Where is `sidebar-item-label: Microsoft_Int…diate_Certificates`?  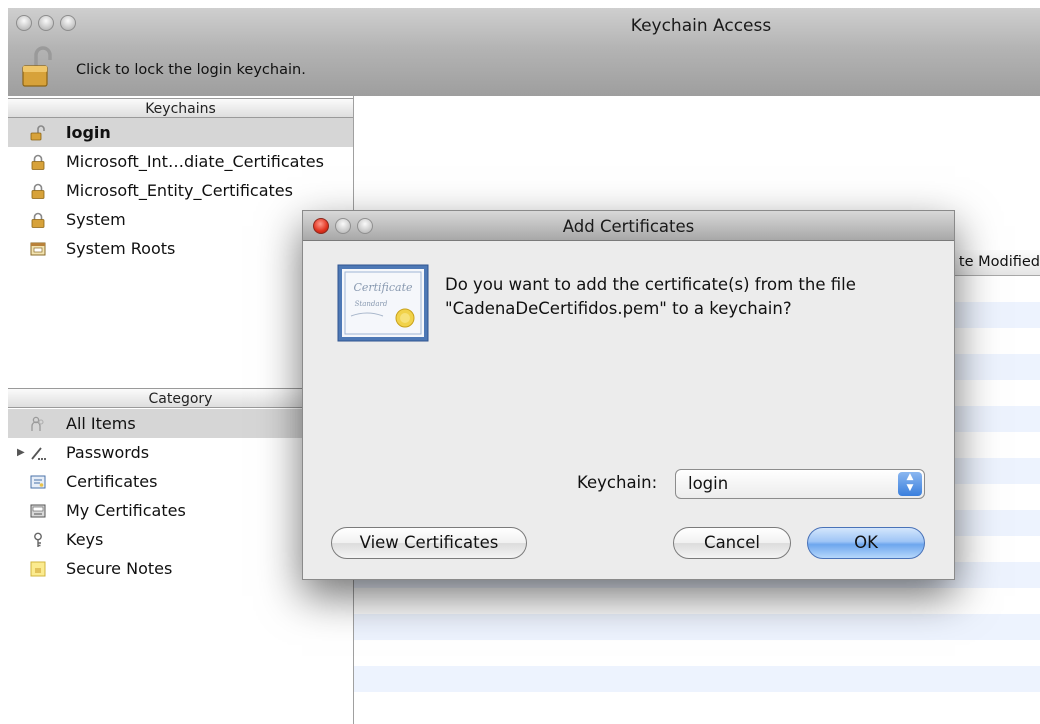
sidebar-item-label: Microsoft_Int…diate_Certificates is located at coordinates (195, 161).